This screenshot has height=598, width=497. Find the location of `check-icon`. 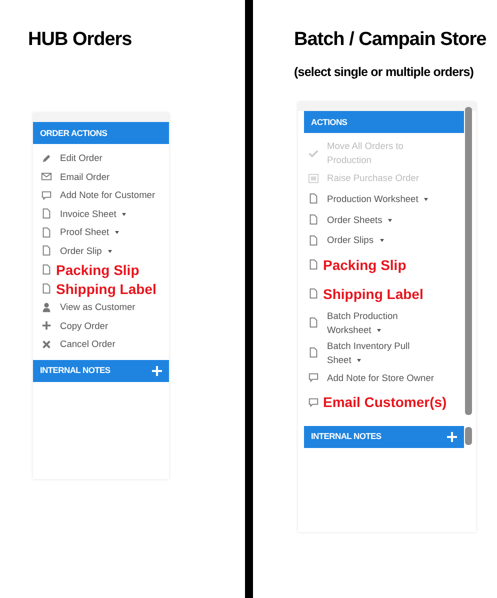

check-icon is located at coordinates (313, 153).